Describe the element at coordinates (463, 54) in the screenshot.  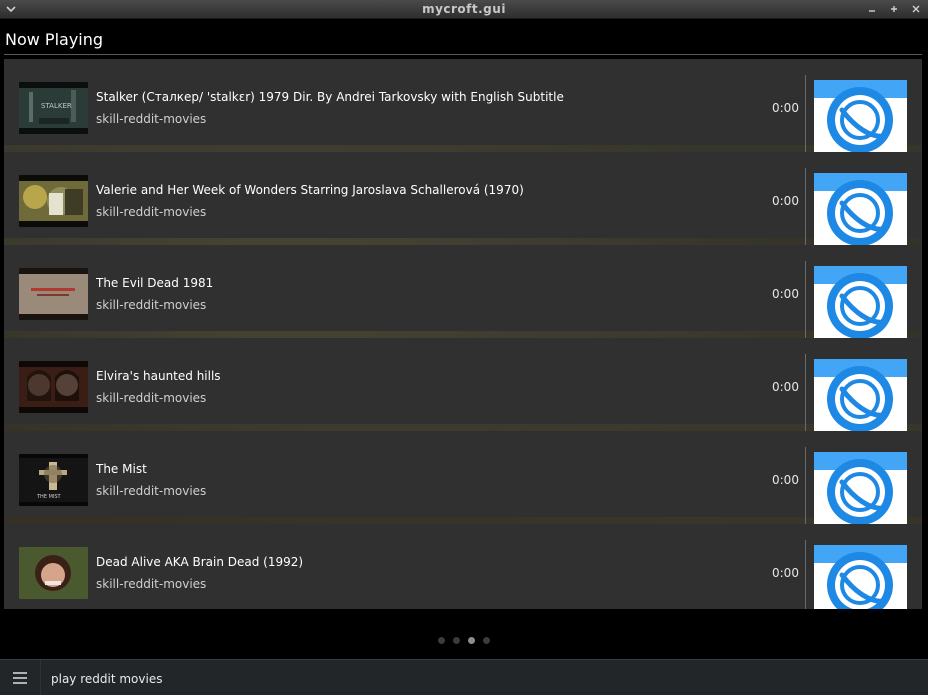
I see `header-divider` at that location.